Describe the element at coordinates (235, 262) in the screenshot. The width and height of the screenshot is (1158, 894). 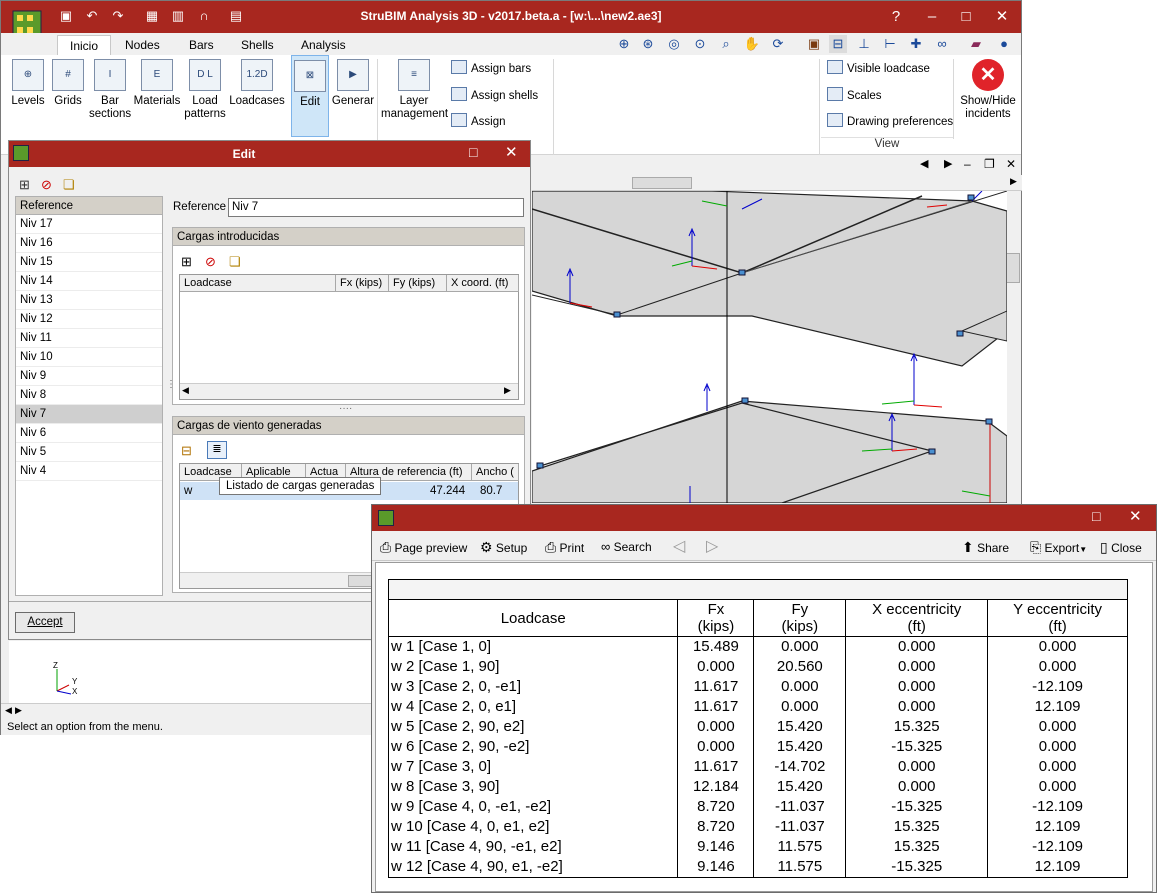
I see `copy-load-icon: ❏` at that location.